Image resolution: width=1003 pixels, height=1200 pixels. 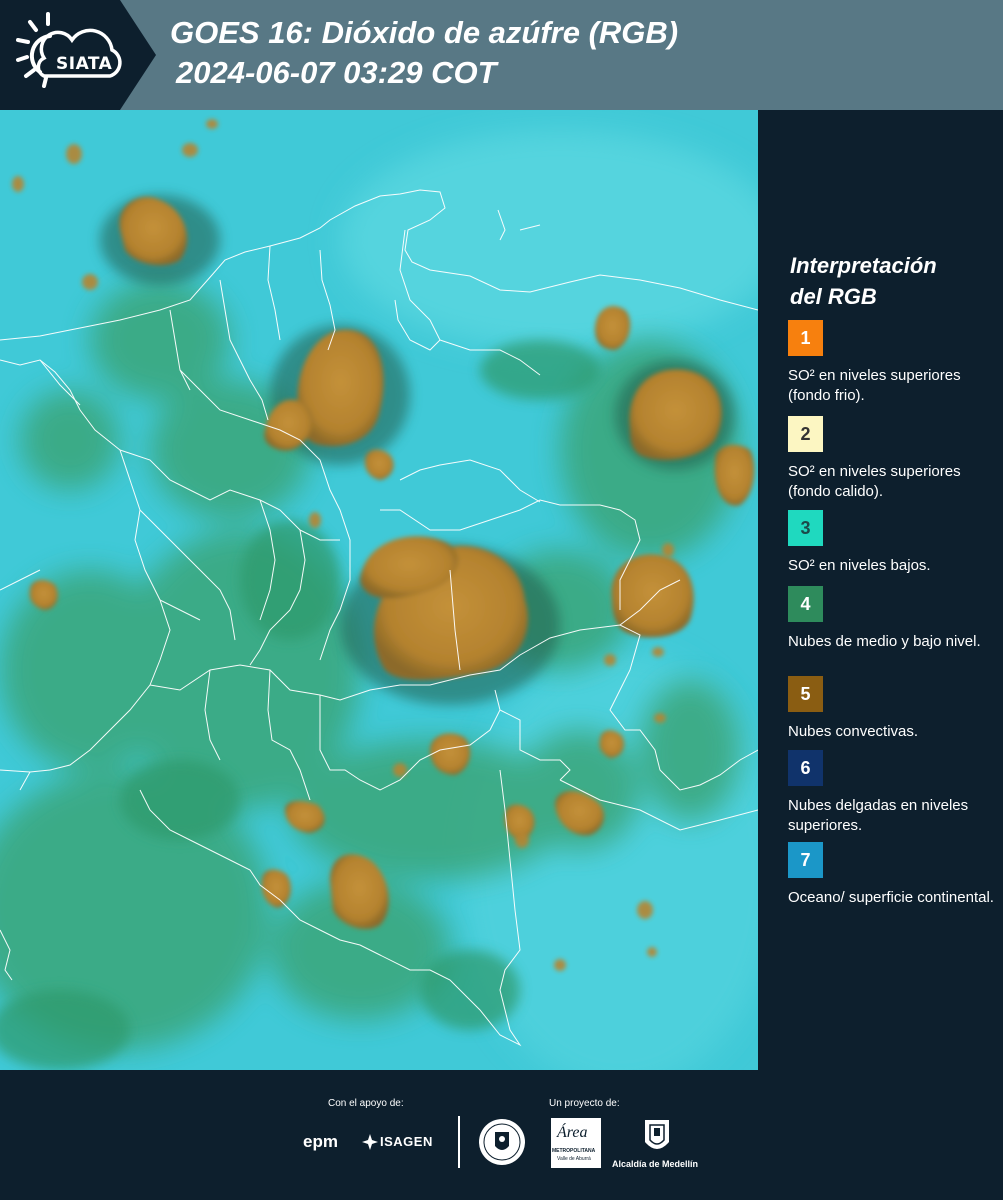 I want to click on legend-title: Interpretación del RGB, so click(x=895, y=281).